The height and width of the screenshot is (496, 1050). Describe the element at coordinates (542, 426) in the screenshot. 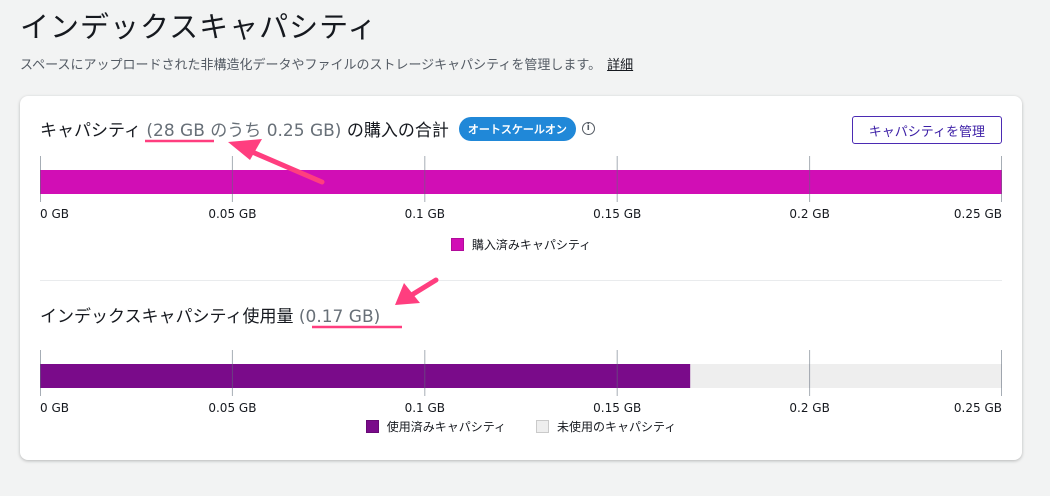

I see `legend-swatch-unused` at that location.